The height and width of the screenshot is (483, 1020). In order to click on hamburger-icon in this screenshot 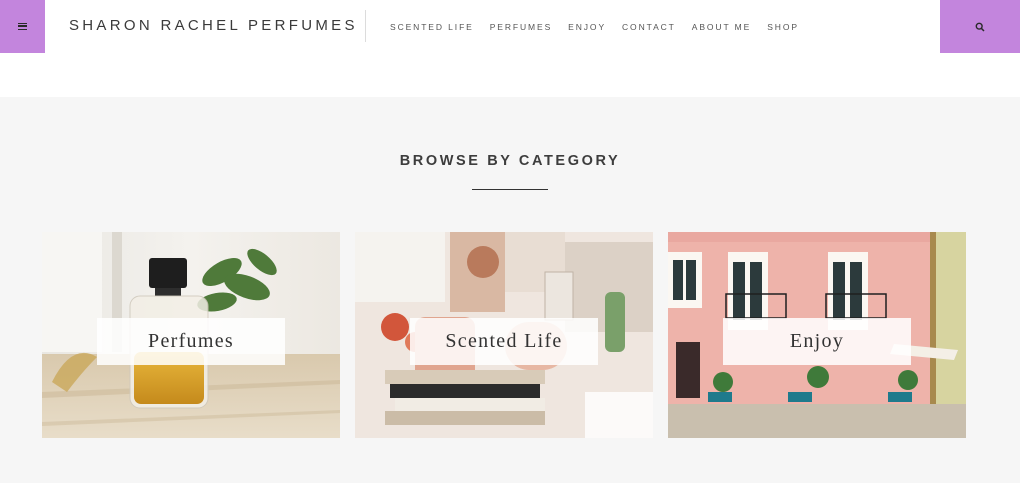, I will do `click(22, 26)`.